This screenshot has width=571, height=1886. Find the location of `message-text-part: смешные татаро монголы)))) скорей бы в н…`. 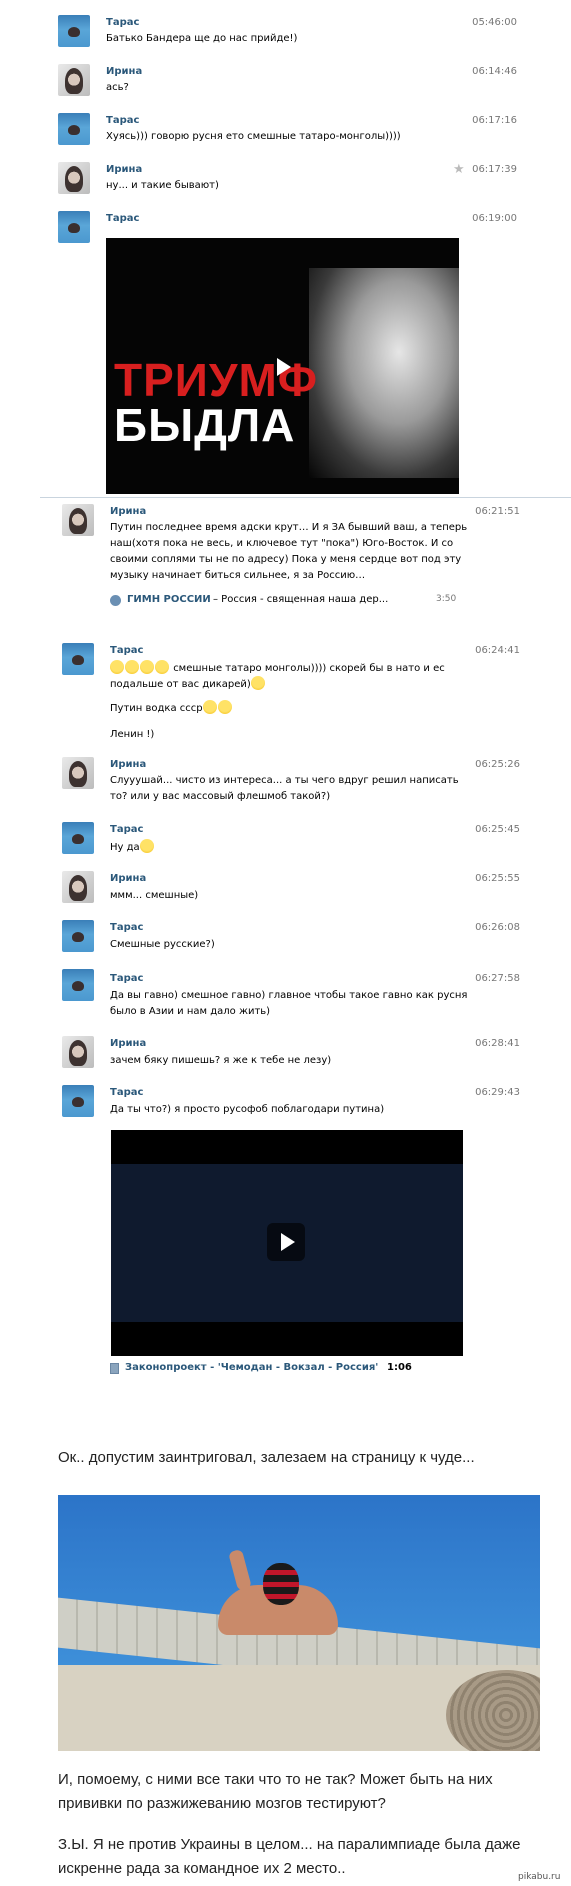

message-text-part: смешные татаро монголы)))) скорей бы в н… is located at coordinates (309, 668).